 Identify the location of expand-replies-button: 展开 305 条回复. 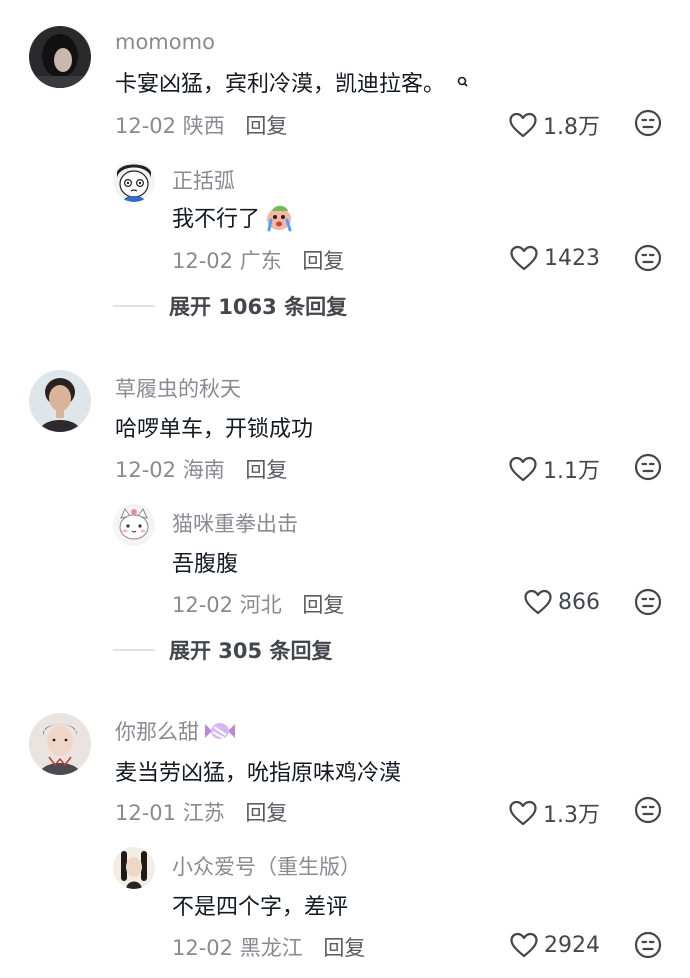
(222, 650).